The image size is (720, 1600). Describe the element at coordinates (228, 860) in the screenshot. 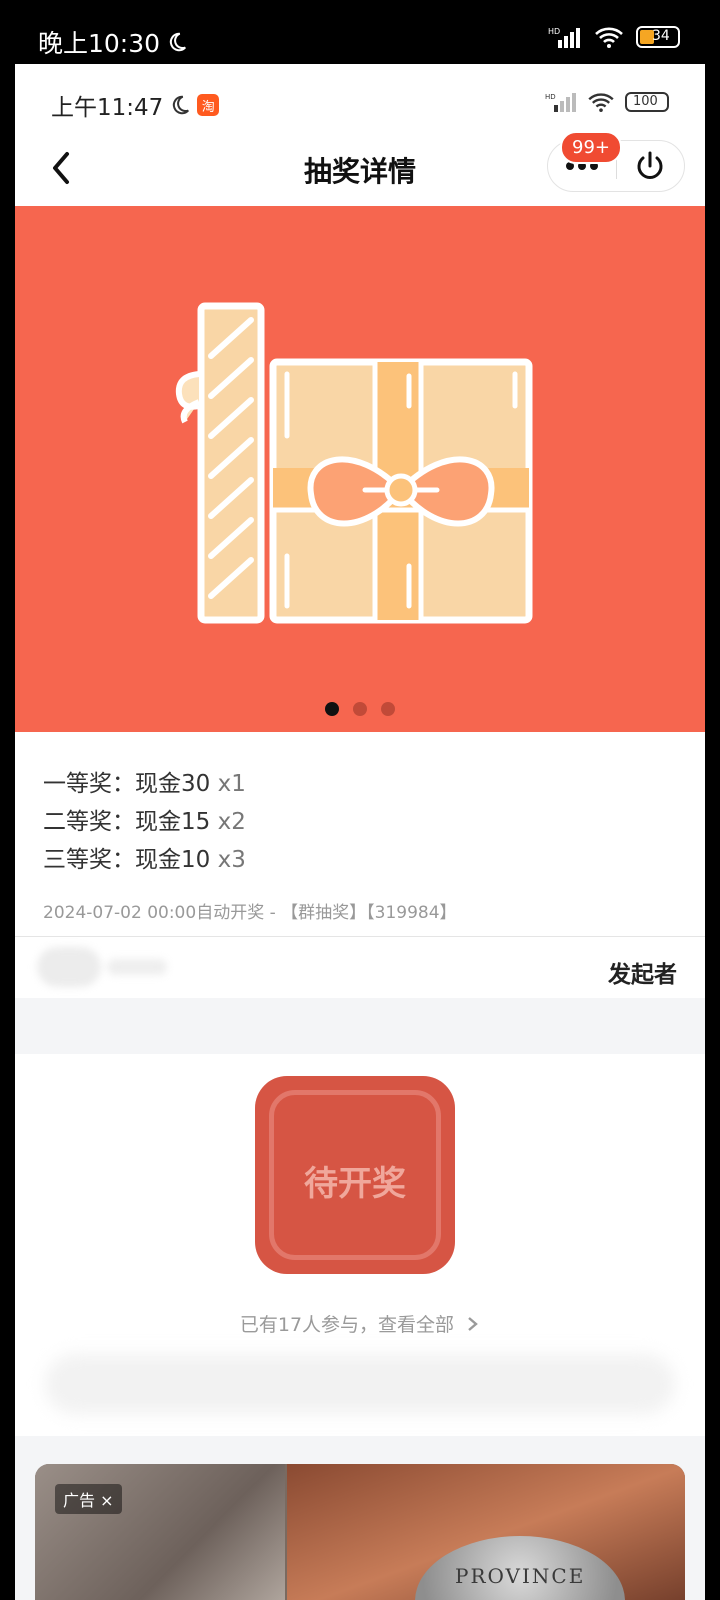

I see `prize-qty: x3` at that location.